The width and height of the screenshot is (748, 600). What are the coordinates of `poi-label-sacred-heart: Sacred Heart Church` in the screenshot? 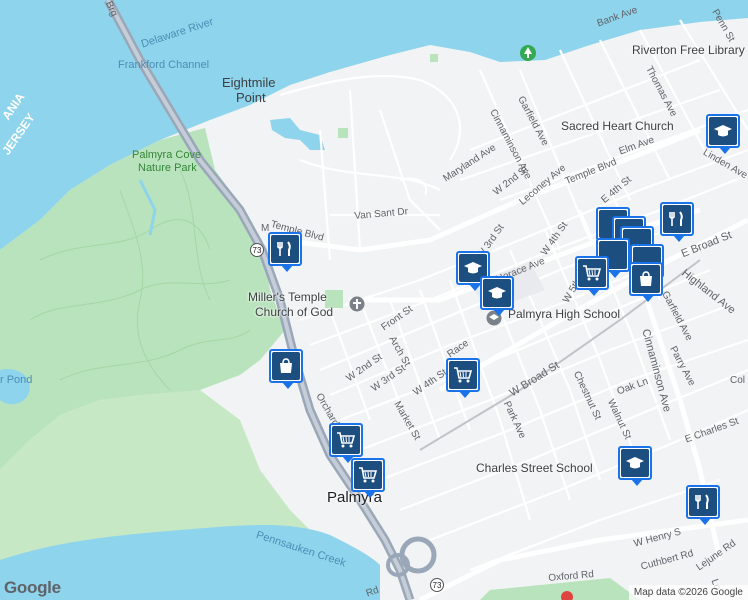 It's located at (617, 126).